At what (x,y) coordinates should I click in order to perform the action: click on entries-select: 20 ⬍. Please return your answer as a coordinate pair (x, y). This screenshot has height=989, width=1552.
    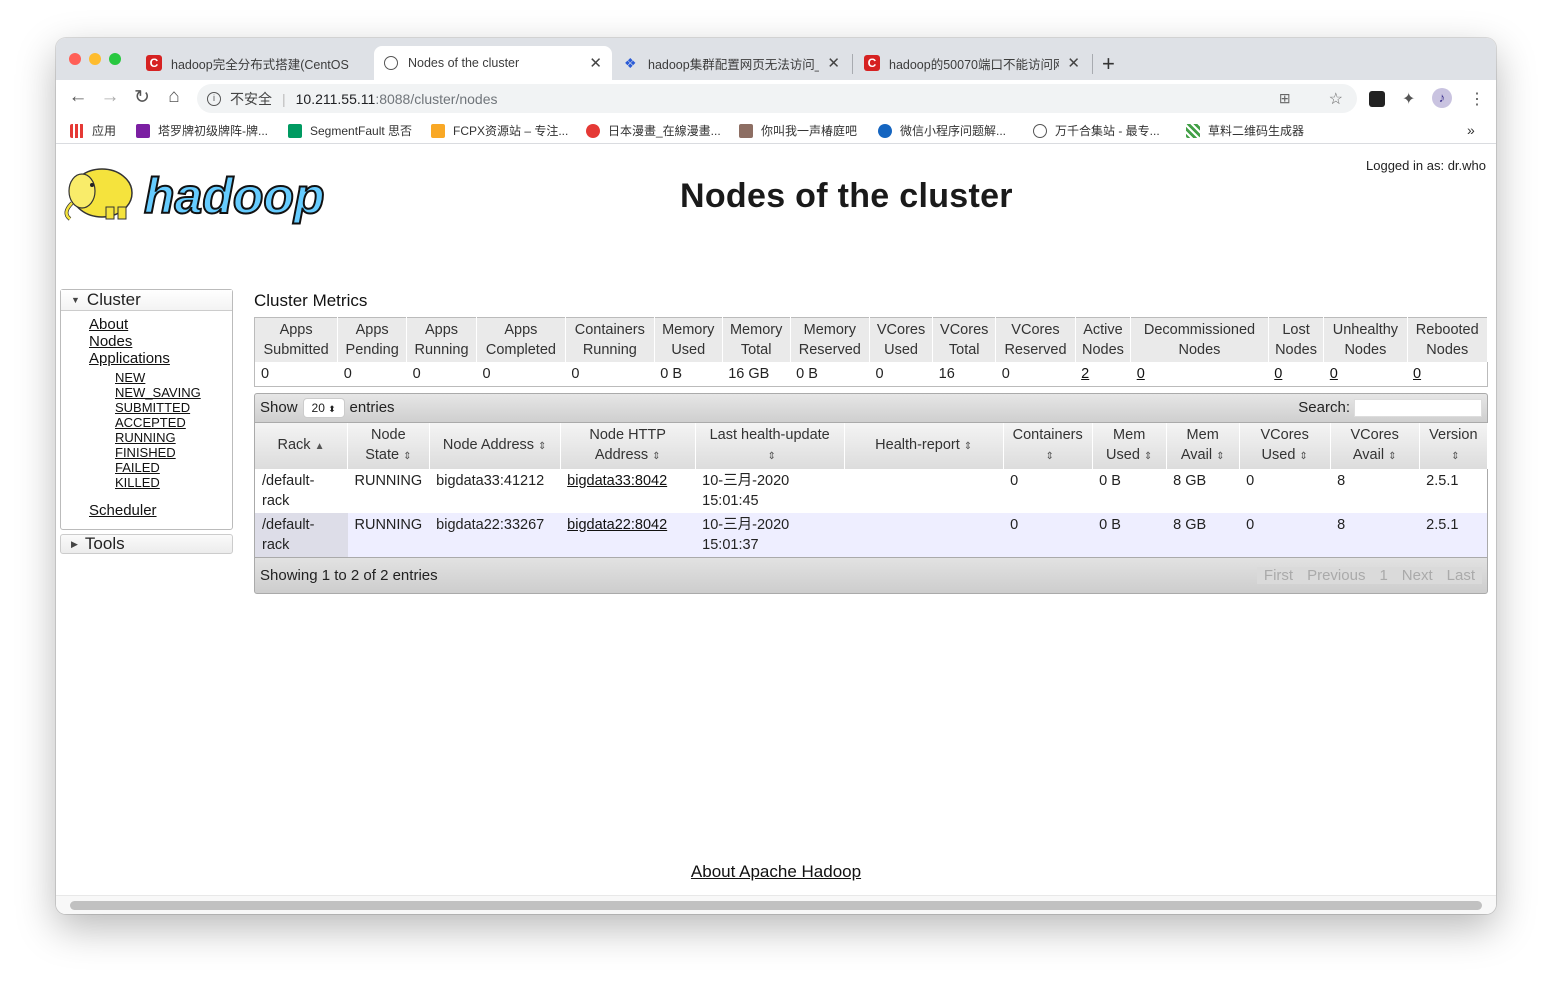
    Looking at the image, I should click on (323, 407).